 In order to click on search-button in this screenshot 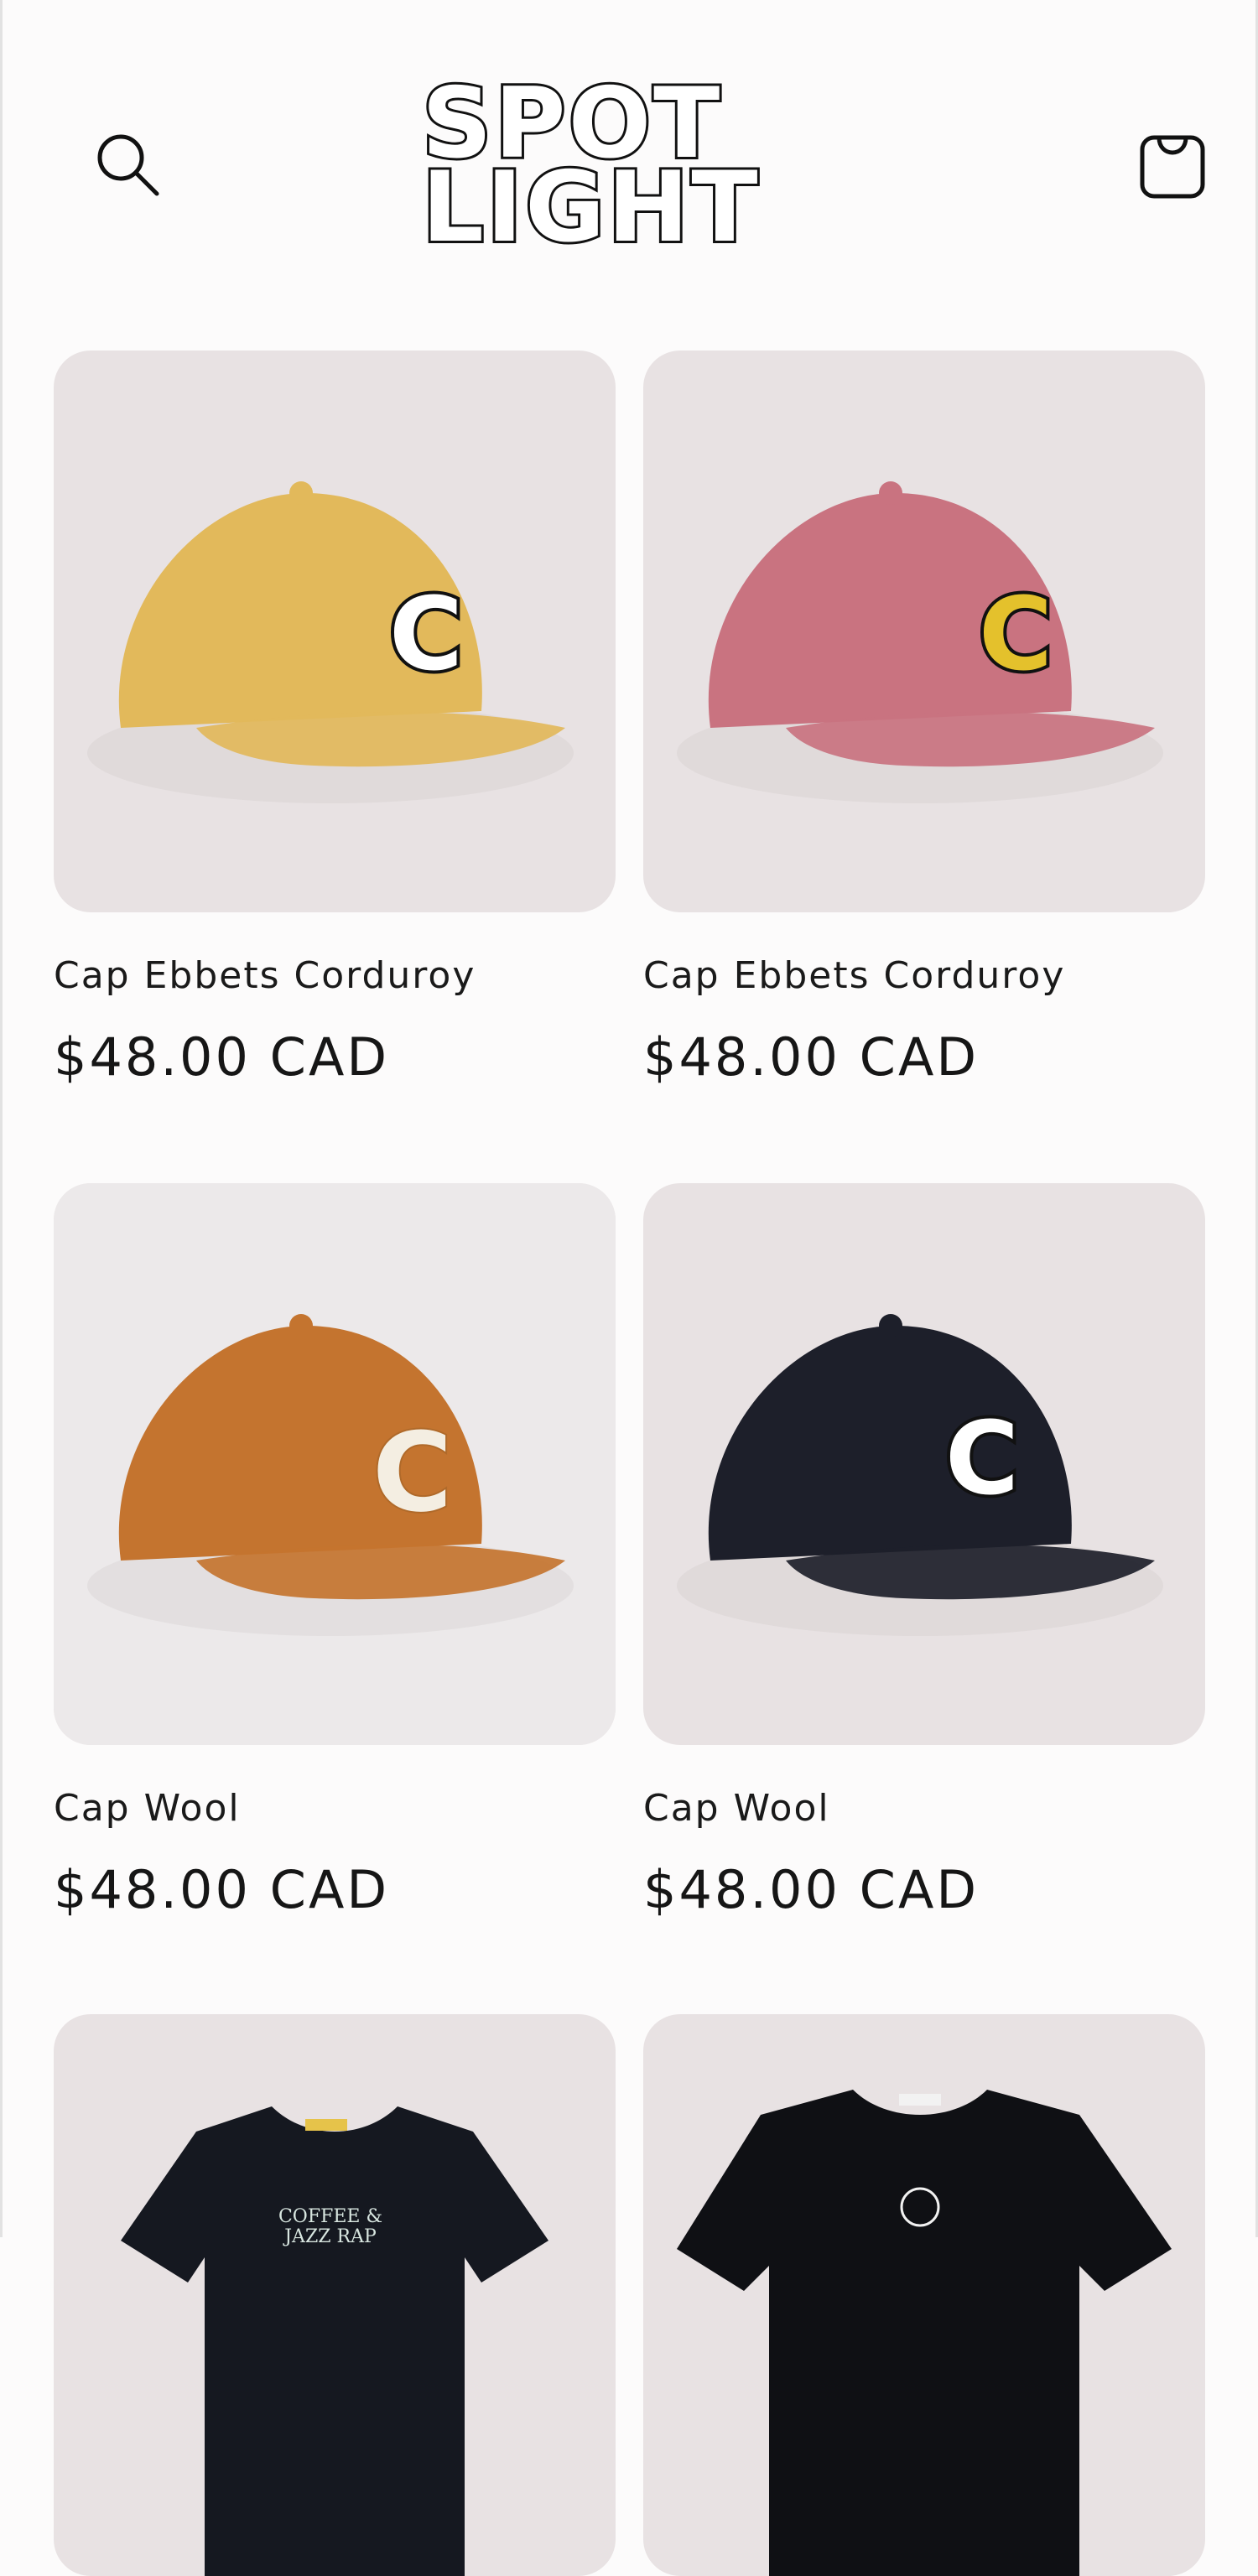, I will do `click(129, 166)`.